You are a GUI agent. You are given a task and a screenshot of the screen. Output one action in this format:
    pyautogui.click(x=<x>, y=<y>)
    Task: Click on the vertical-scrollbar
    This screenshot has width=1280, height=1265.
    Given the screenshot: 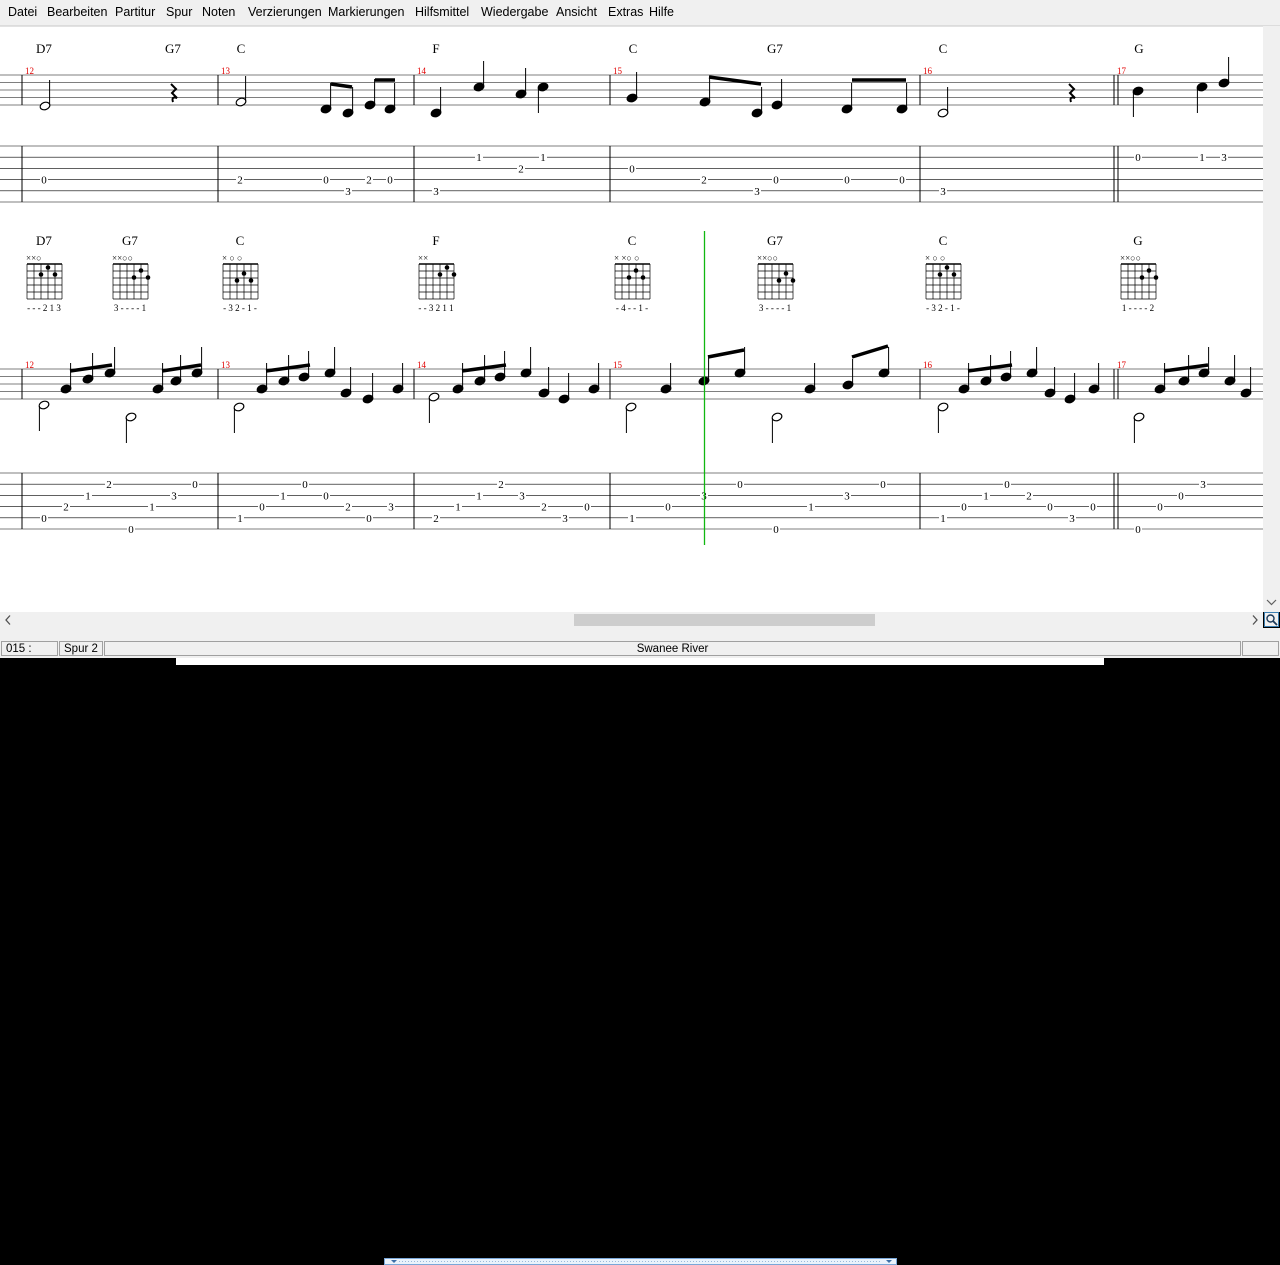 What is the action you would take?
    pyautogui.click(x=1271, y=319)
    